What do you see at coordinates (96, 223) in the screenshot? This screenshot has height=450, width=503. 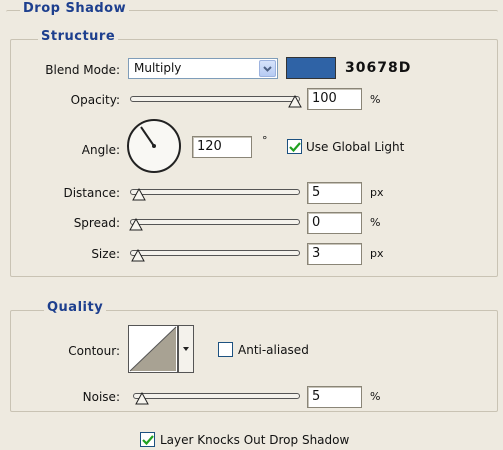 I see `spread-label: Spread:` at bounding box center [96, 223].